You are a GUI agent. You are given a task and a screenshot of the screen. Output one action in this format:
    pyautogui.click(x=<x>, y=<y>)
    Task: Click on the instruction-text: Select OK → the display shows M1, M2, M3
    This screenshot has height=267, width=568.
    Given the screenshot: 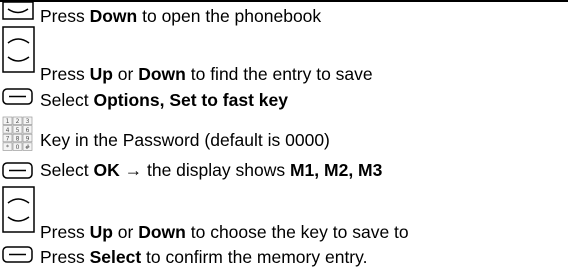 What is the action you would take?
    pyautogui.click(x=211, y=170)
    